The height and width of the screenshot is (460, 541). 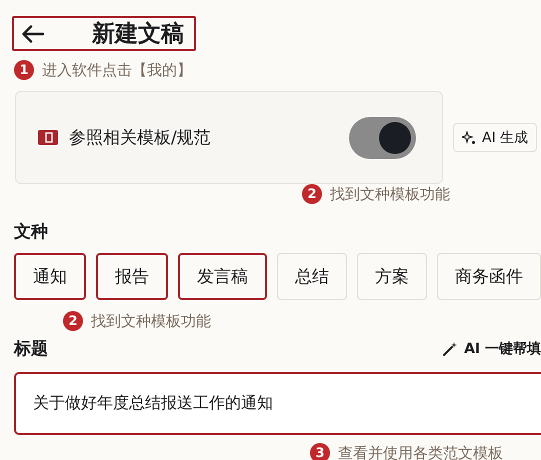 I want to click on doc-type-label: 文种, so click(x=31, y=232).